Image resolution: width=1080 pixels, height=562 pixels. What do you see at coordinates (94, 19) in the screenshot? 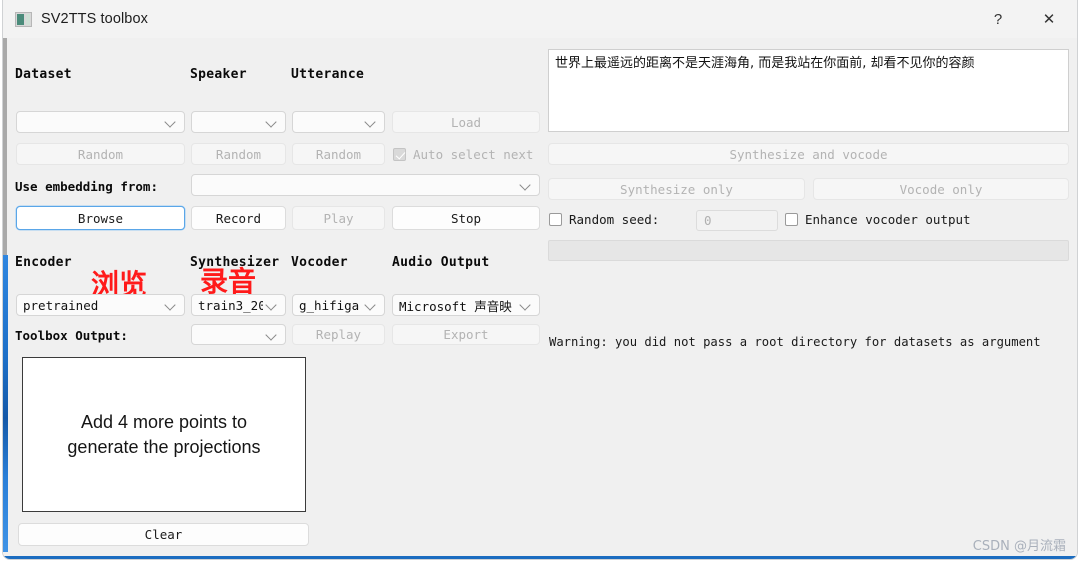
I see `window-title: SV2TTS toolbox` at bounding box center [94, 19].